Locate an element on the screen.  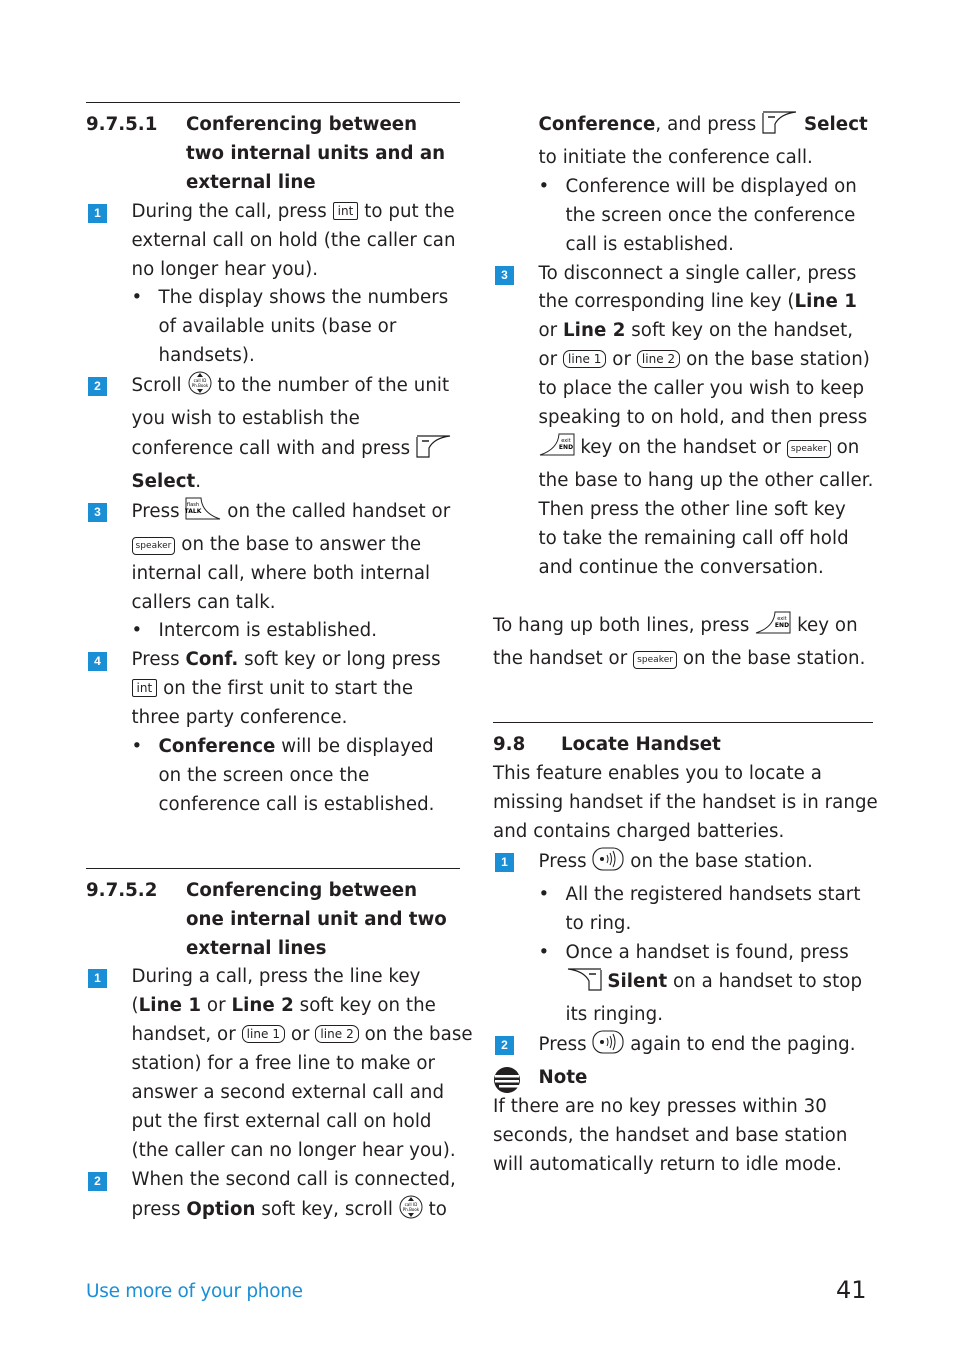
bullet-item: • Conference will be displayed on is located at coordinates (683, 187).